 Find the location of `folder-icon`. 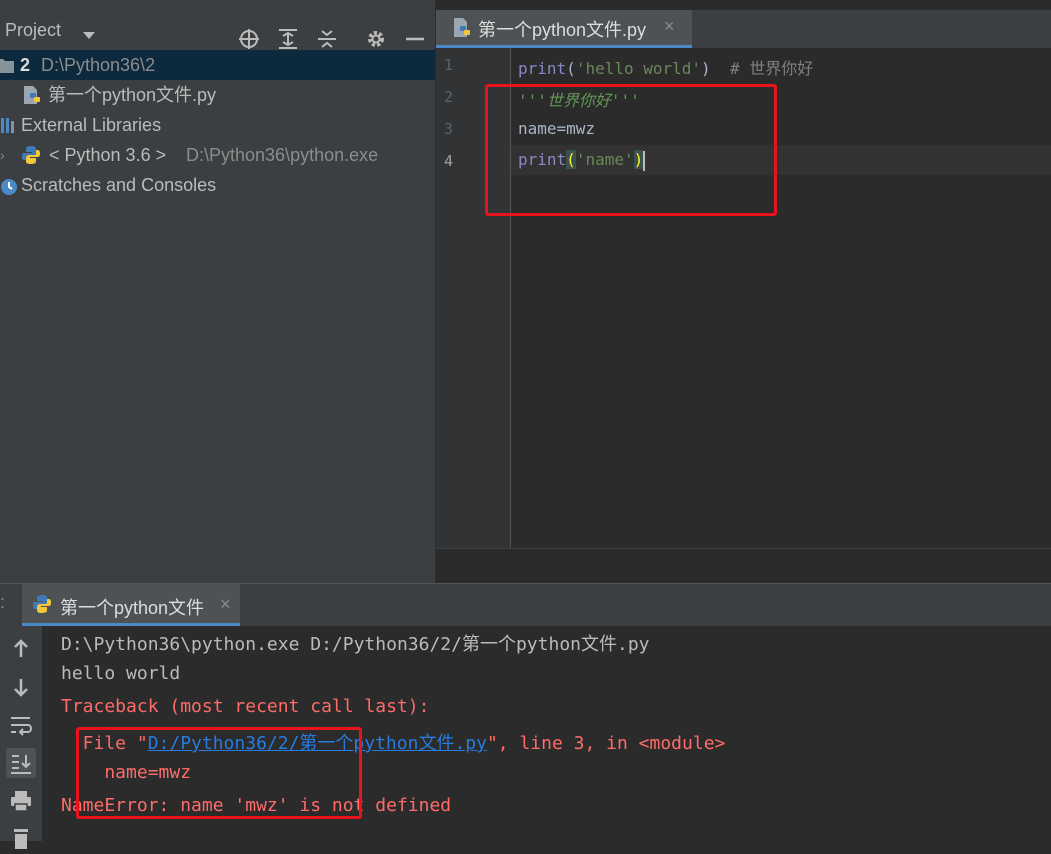

folder-icon is located at coordinates (7, 66).